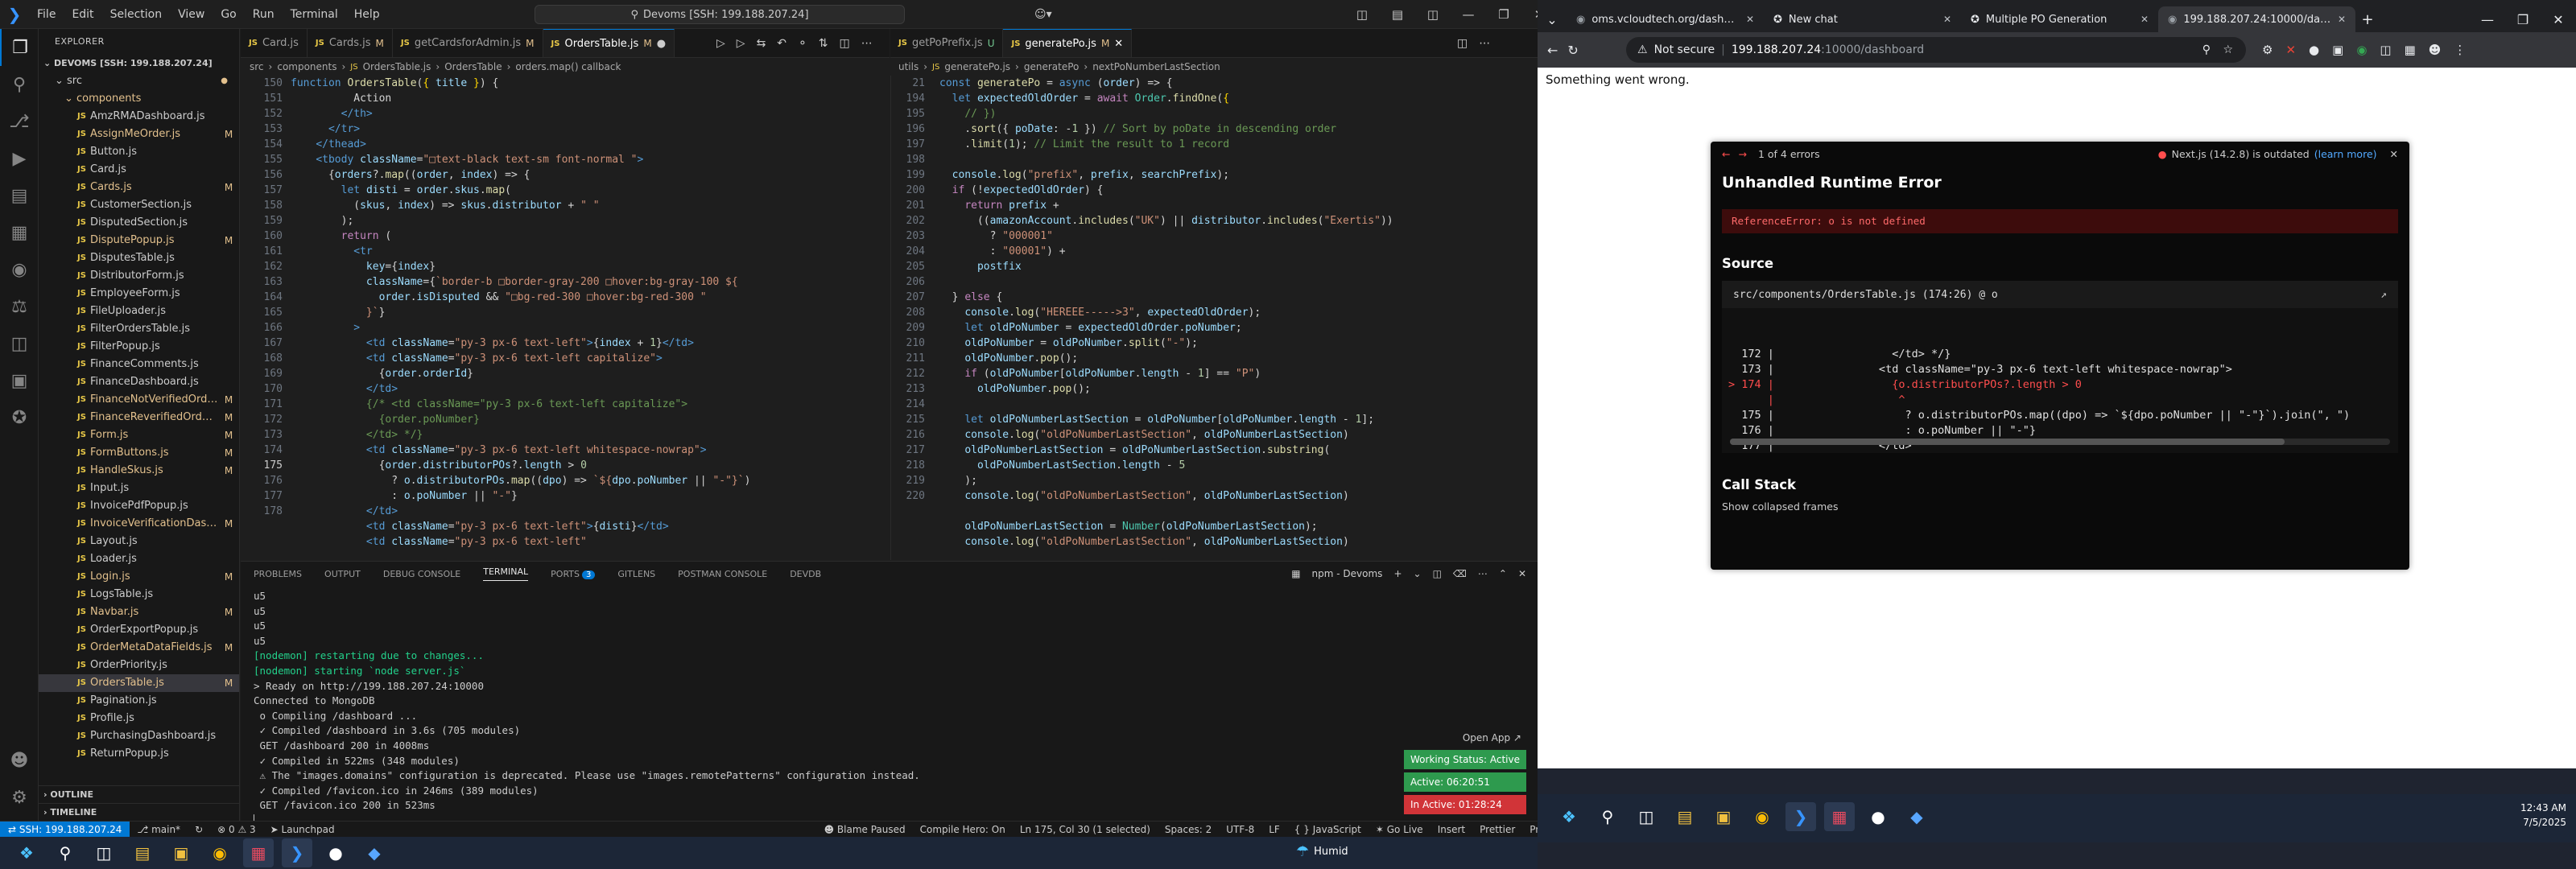 The image size is (2576, 869). What do you see at coordinates (139, 754) in the screenshot?
I see `explorer-file-item: JS ReturnPopup.js` at bounding box center [139, 754].